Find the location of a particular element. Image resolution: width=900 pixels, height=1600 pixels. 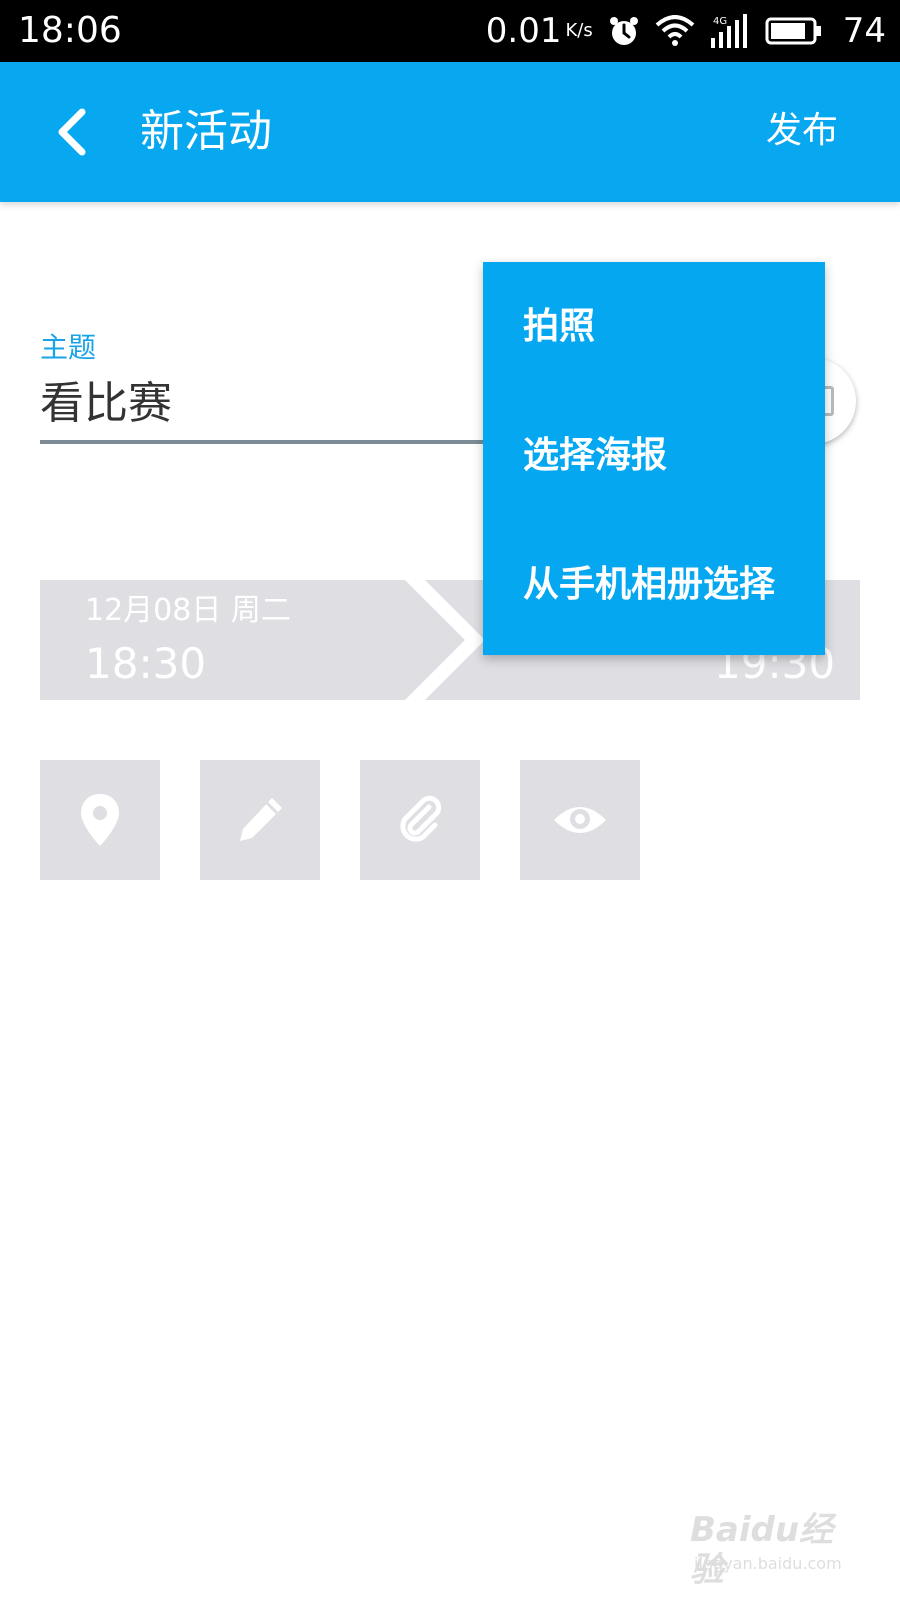

start-date: 12月08日 周二 is located at coordinates (188, 610).